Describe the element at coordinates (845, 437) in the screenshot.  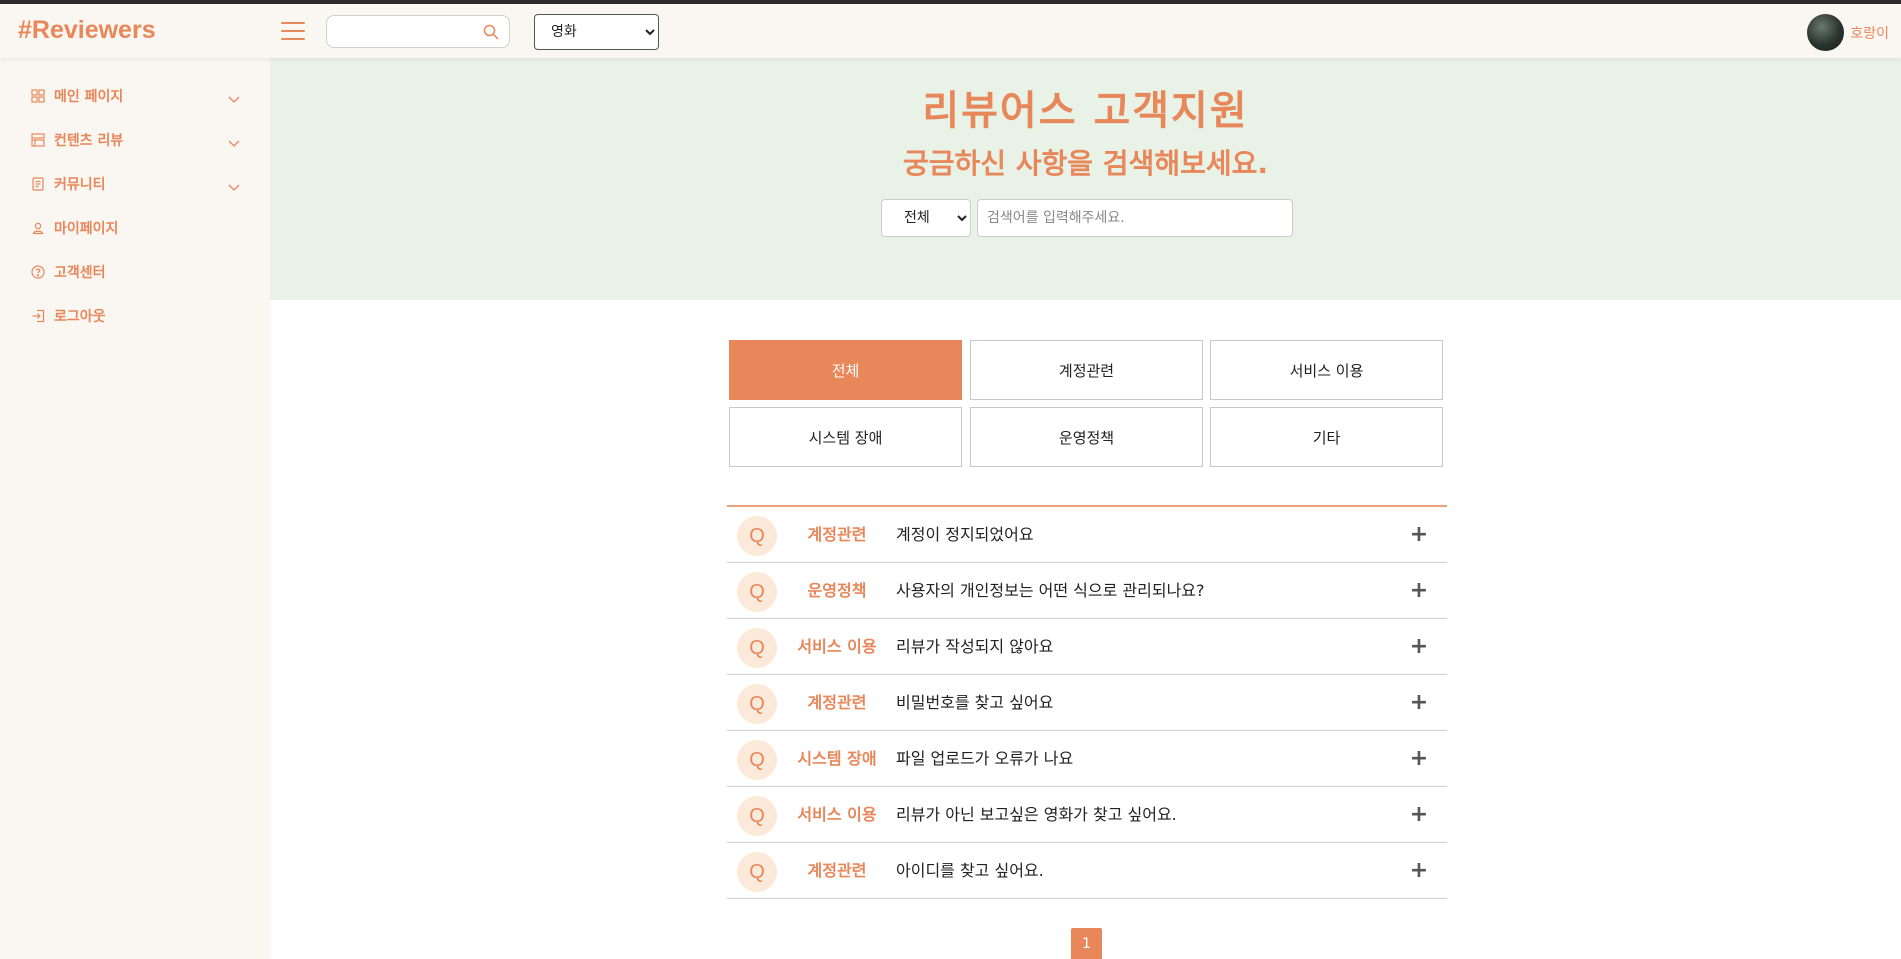
I see `tab-system-error: 시스템 장애` at that location.